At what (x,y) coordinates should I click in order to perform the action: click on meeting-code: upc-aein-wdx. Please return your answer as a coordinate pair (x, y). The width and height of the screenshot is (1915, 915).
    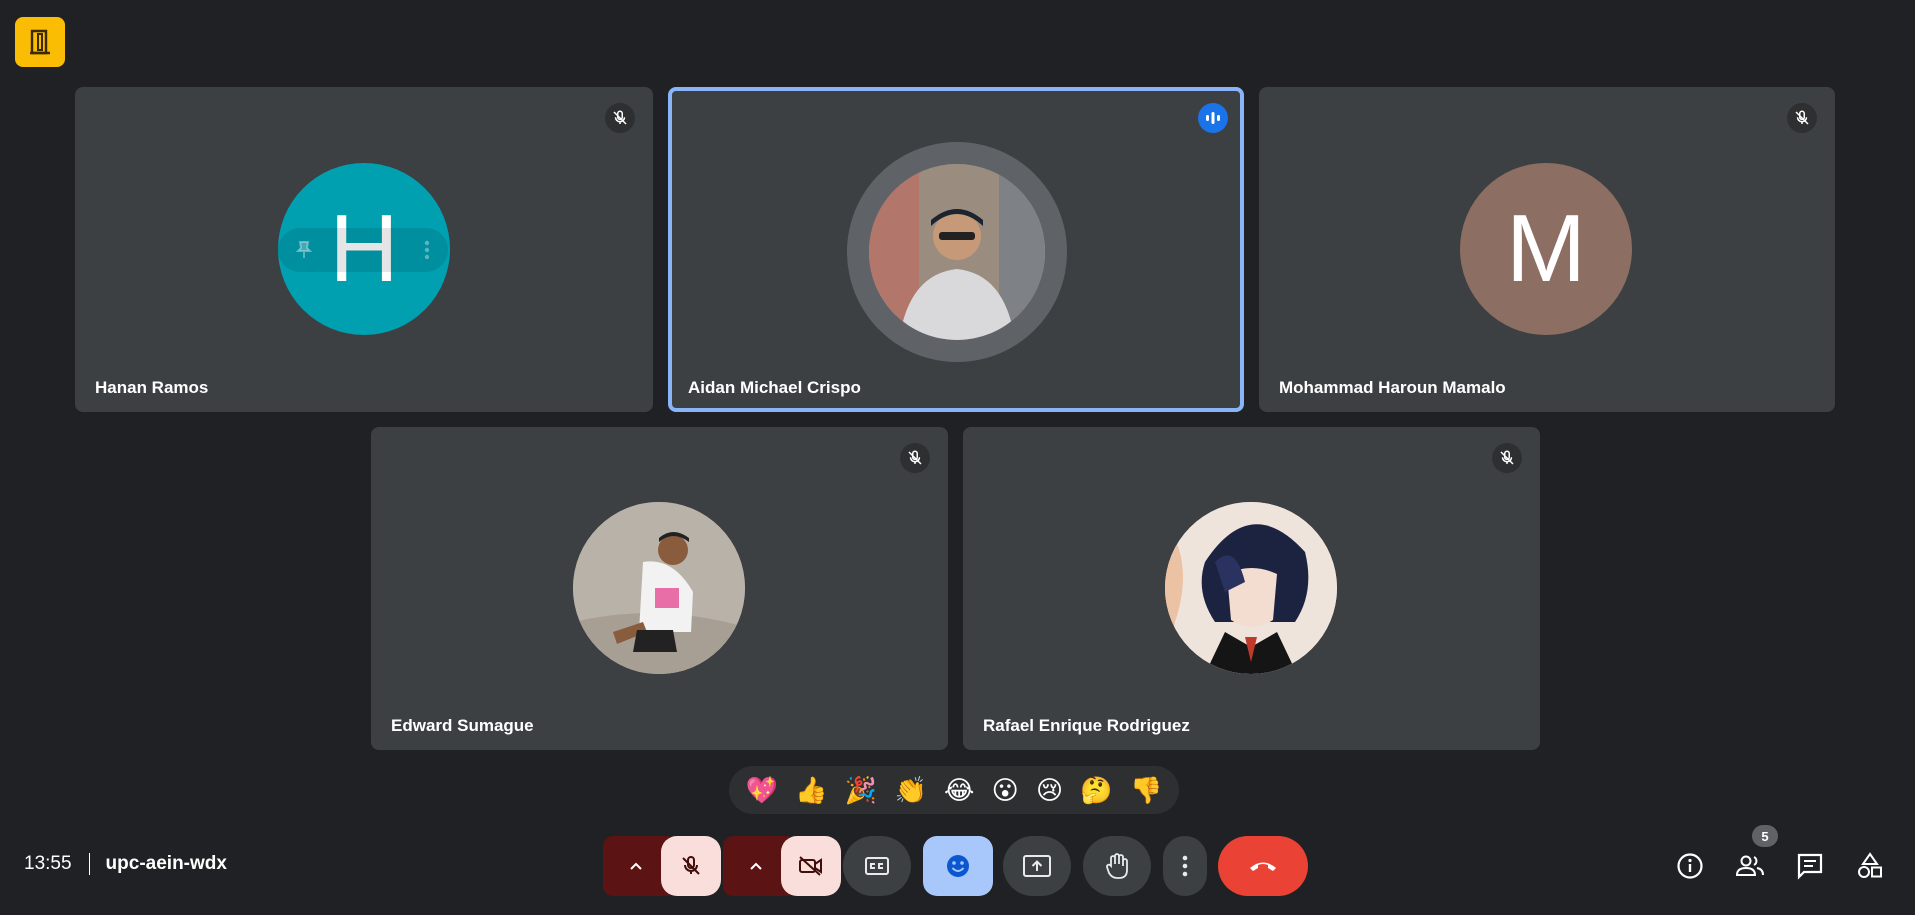
    Looking at the image, I should click on (166, 863).